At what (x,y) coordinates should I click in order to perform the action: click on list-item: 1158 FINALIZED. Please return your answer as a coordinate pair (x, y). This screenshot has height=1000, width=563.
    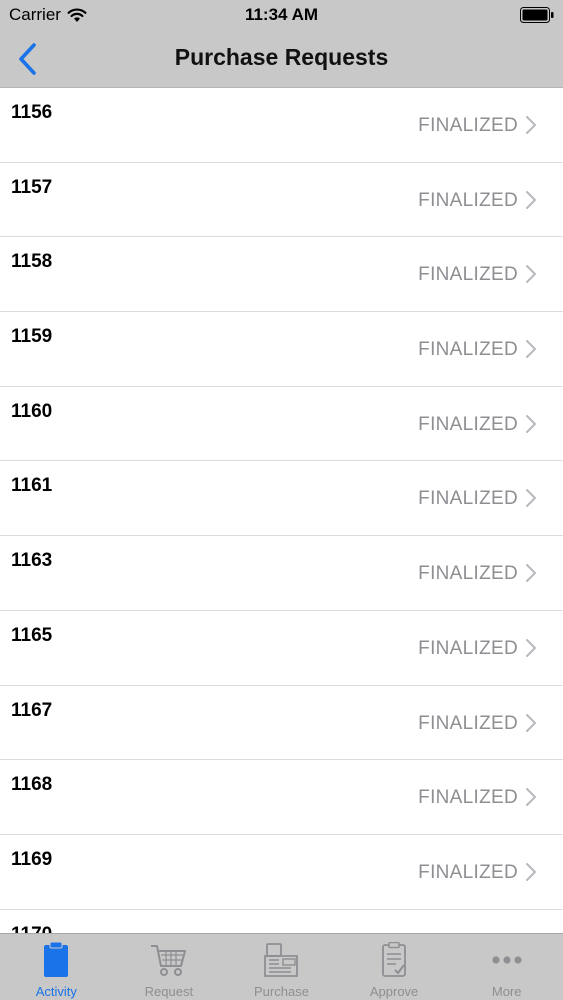
    Looking at the image, I should click on (281, 275).